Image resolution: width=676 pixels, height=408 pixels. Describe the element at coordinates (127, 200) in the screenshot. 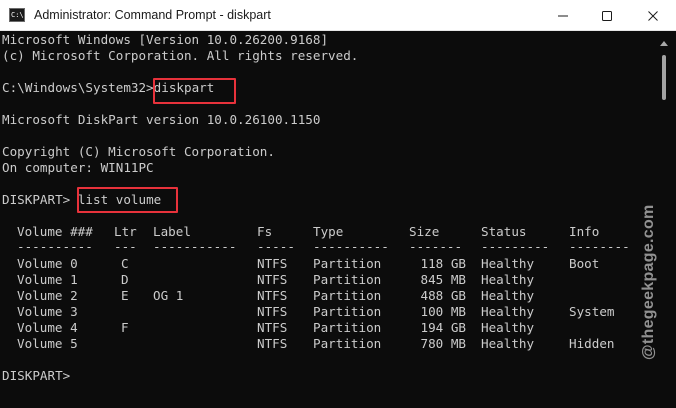

I see `highlight-box-list-volume` at that location.